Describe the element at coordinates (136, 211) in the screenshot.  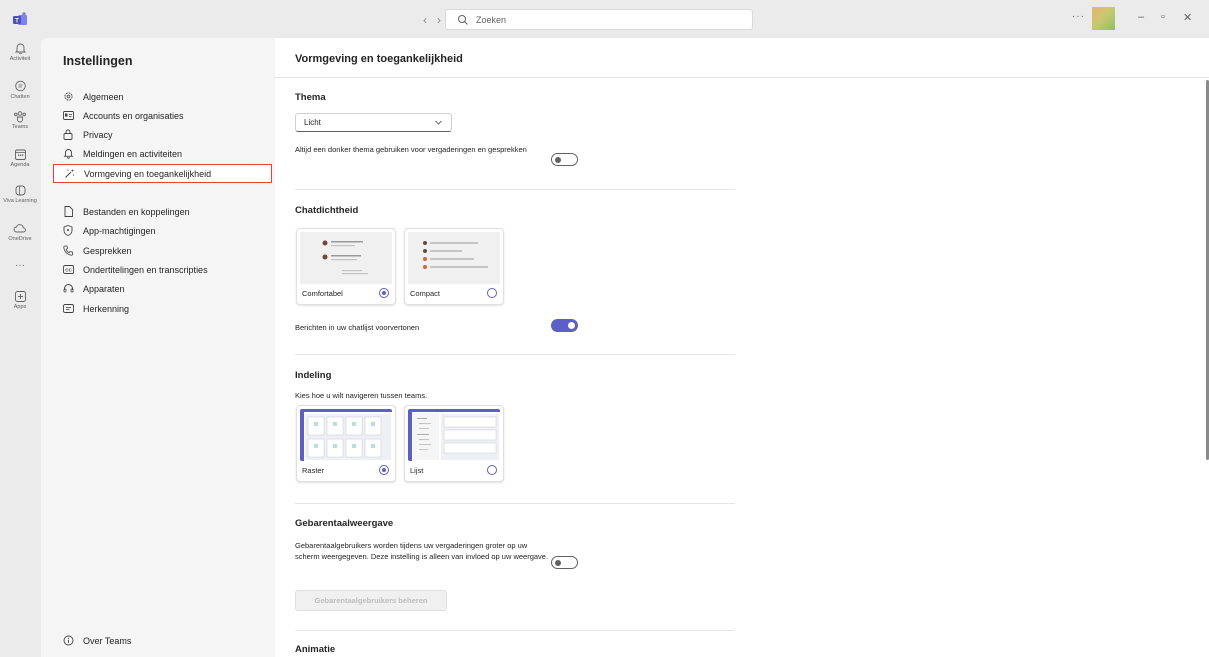
I see `sidebar-item-label: Bestanden en koppelingen` at that location.